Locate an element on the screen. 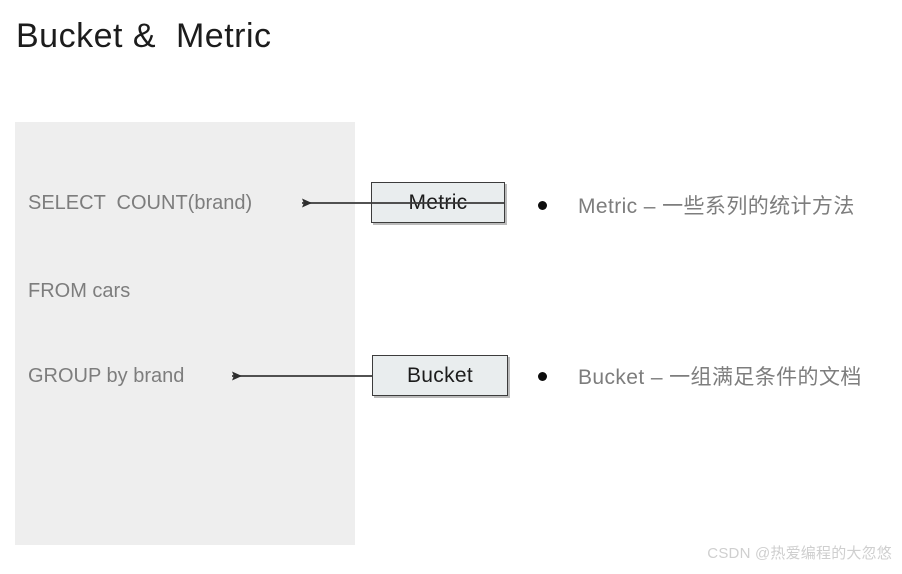 This screenshot has width=902, height=574. list-item-bucket: Bucket – 一组满足条件的文档 is located at coordinates (698, 376).